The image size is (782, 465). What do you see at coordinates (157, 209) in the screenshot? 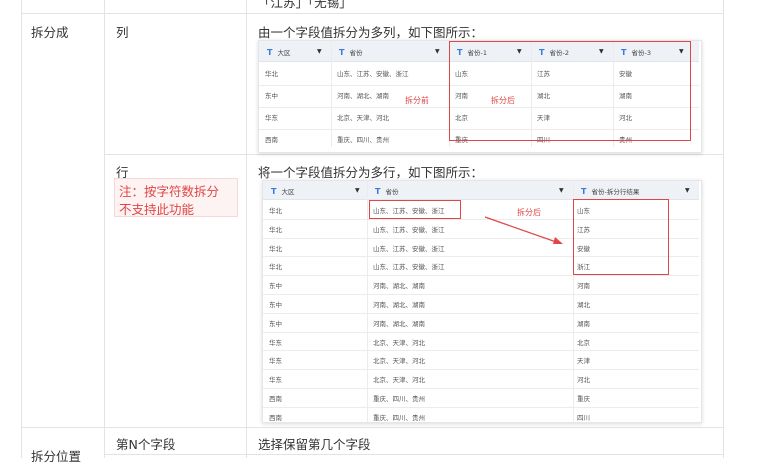
I see `note-line-2: 不支持此功能` at bounding box center [157, 209].